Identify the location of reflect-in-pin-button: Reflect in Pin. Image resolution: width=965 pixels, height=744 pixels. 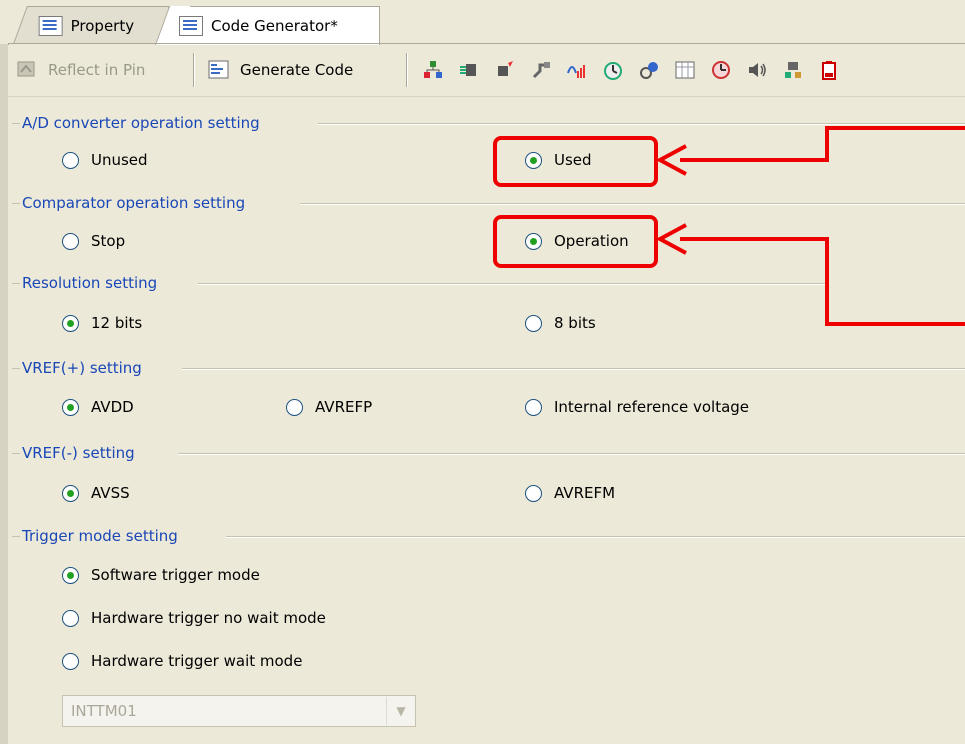
(80, 70).